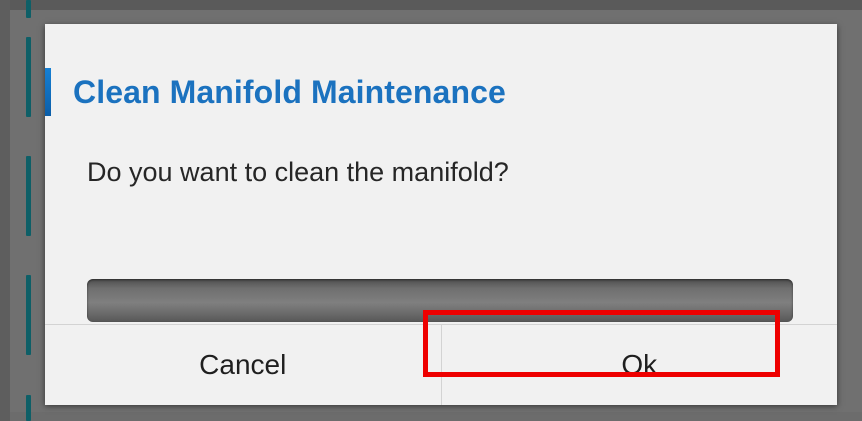 This screenshot has height=421, width=862. I want to click on backdrop-top-edge, so click(431, 5).